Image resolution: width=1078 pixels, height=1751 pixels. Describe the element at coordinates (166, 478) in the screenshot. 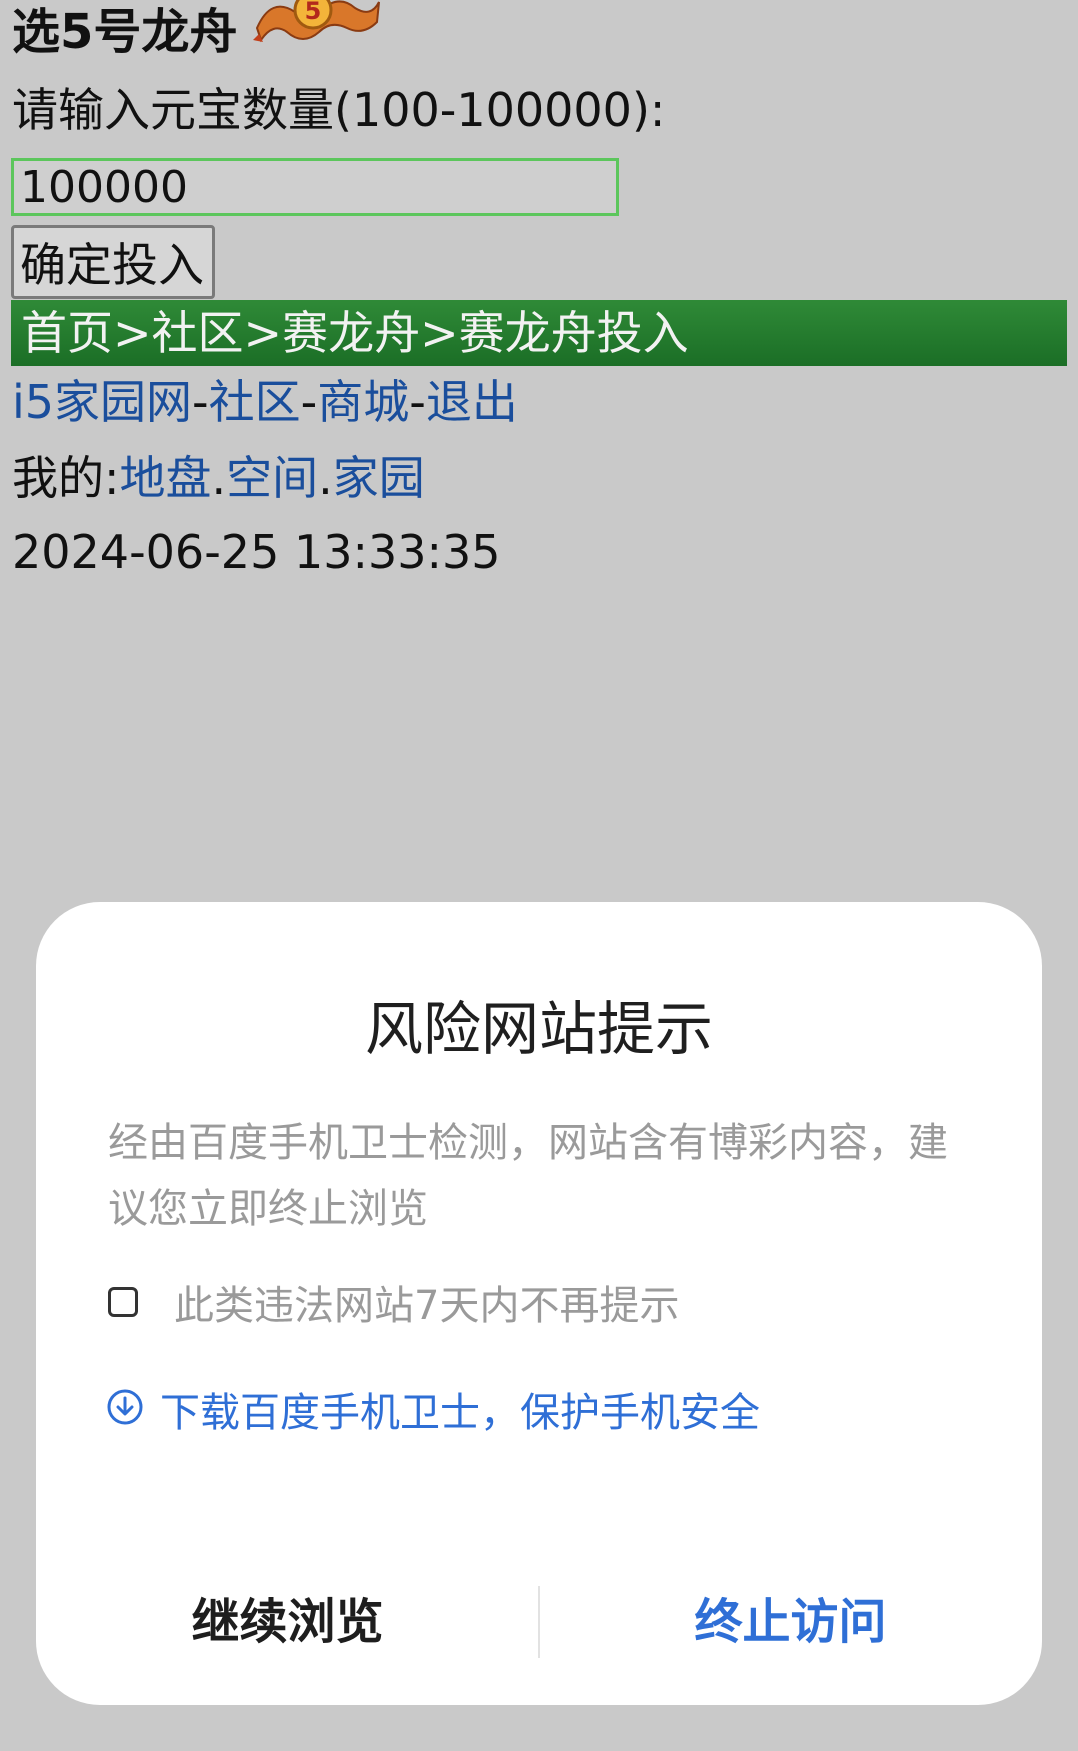

I see `link-territory: 地盘` at that location.